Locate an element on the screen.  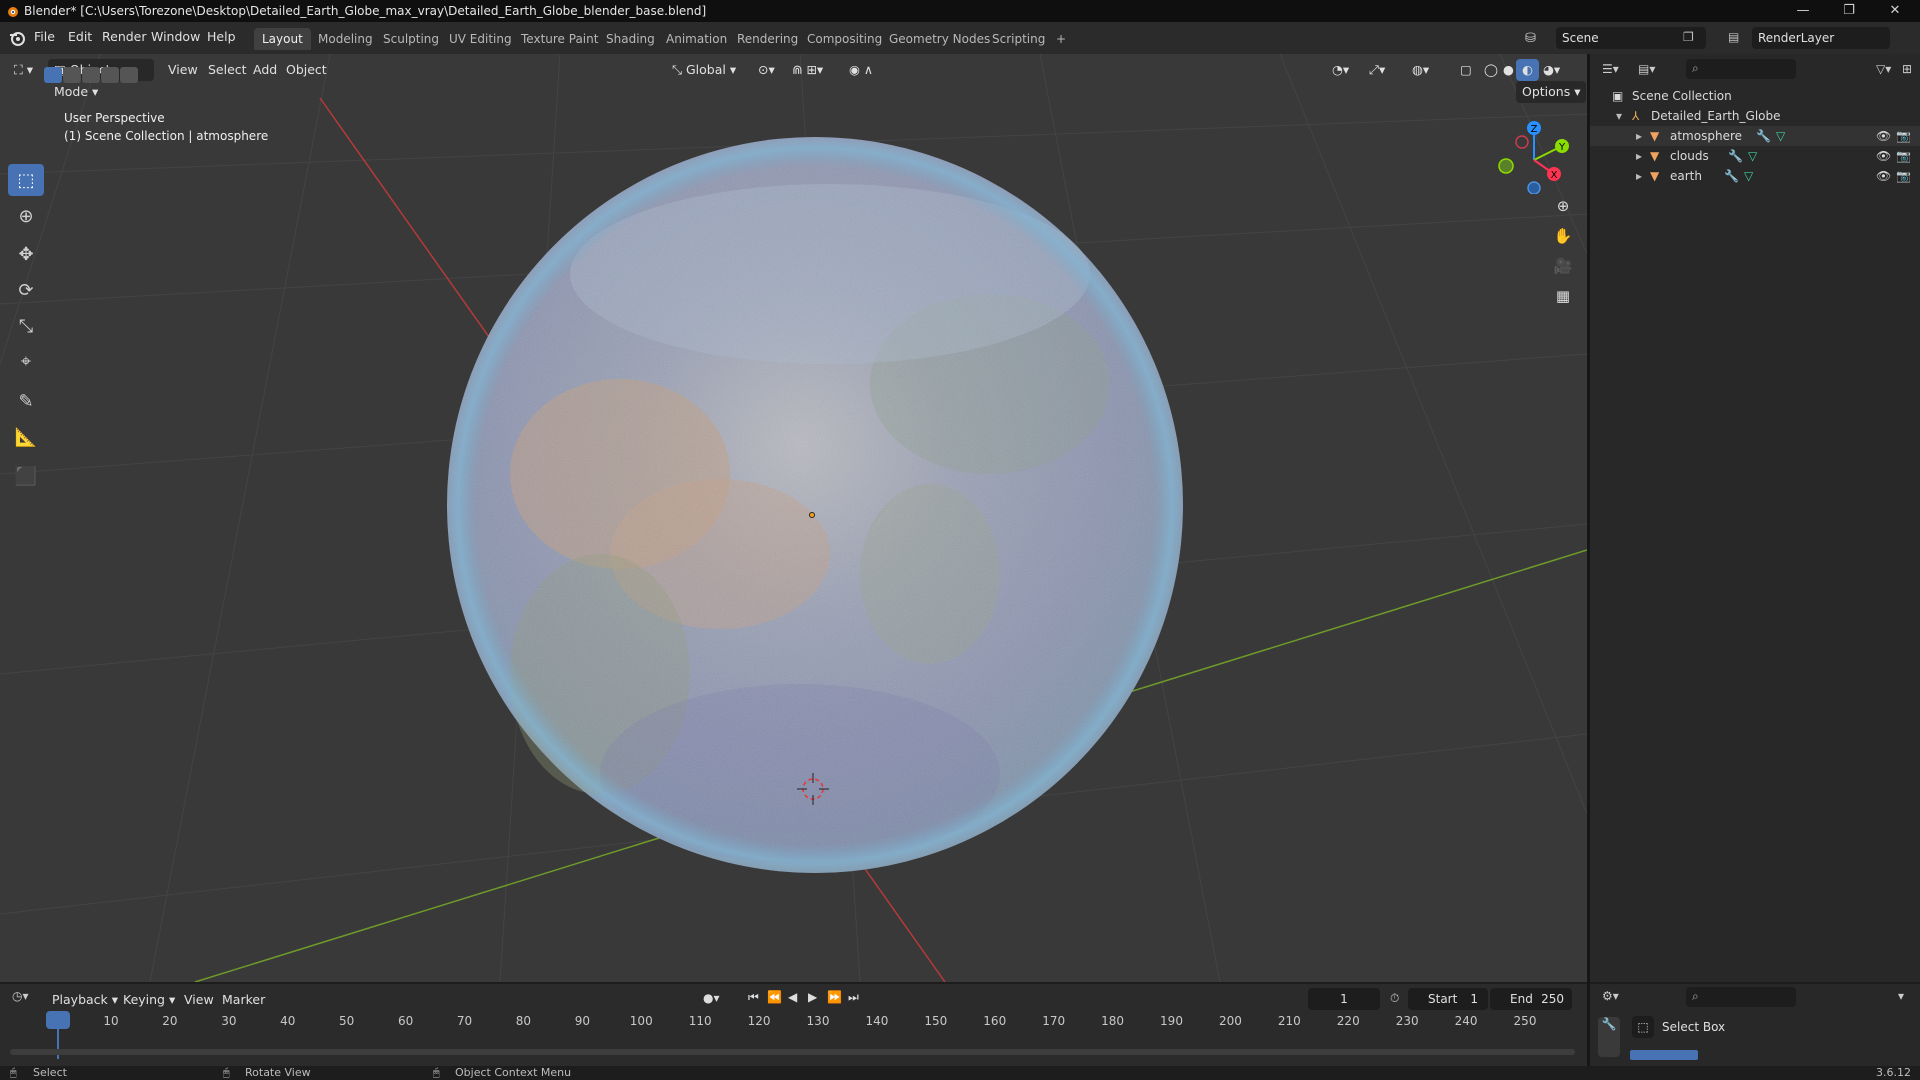
navigation-gizmo: Z Y X is located at coordinates (1534, 154).